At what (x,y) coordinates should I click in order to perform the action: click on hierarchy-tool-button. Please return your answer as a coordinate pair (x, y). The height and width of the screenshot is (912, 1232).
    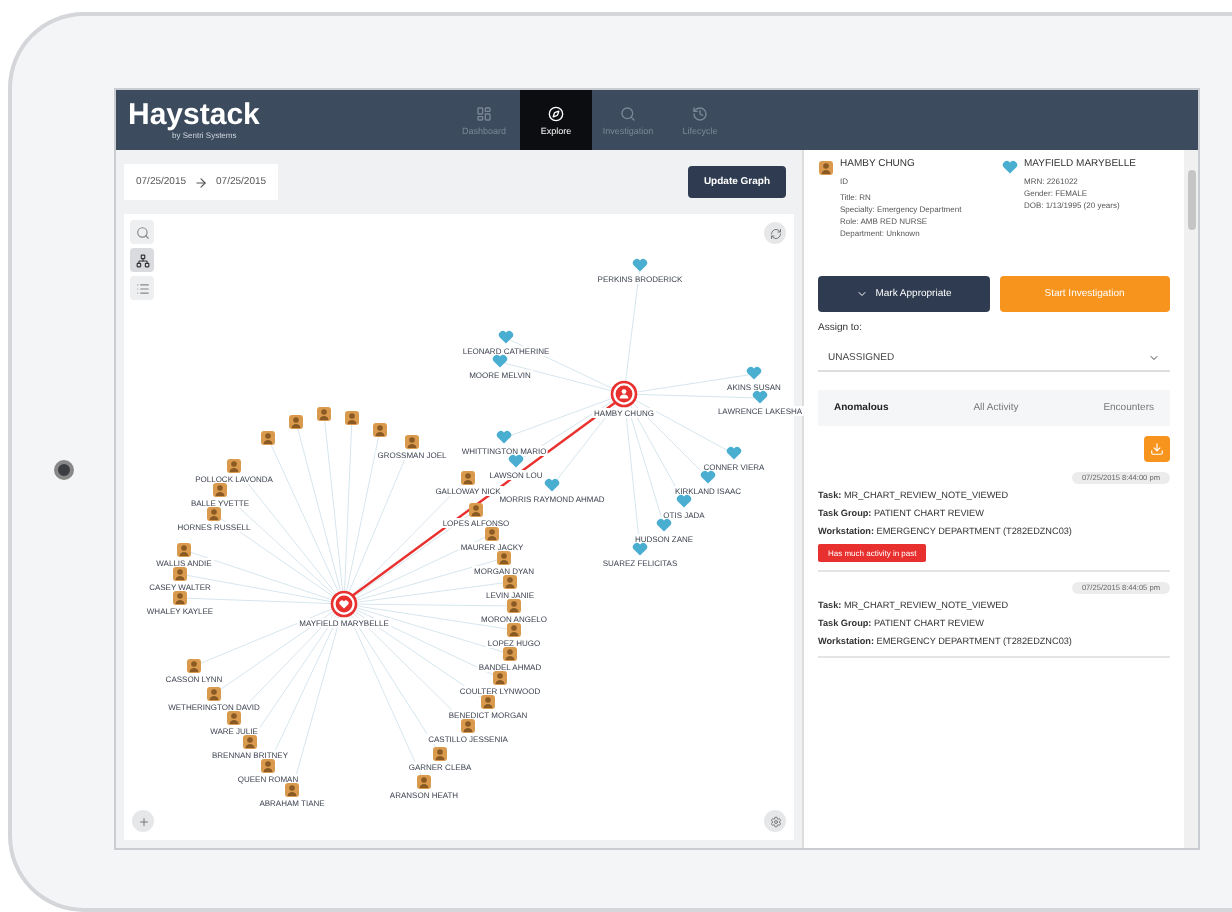
    Looking at the image, I should click on (142, 260).